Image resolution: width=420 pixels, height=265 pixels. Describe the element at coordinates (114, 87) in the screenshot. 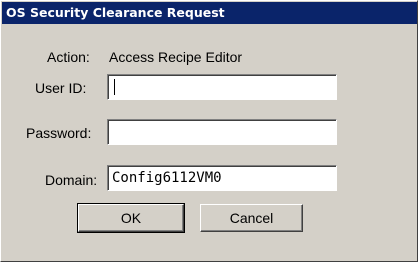

I see `text-caret` at that location.